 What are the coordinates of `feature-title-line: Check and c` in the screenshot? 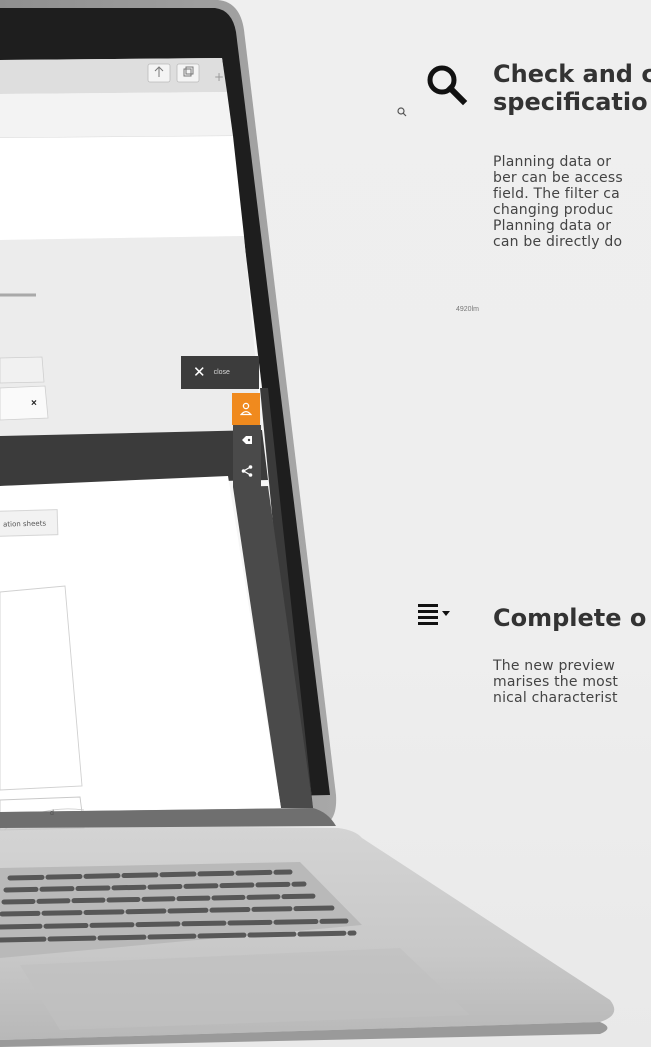 It's located at (572, 74).